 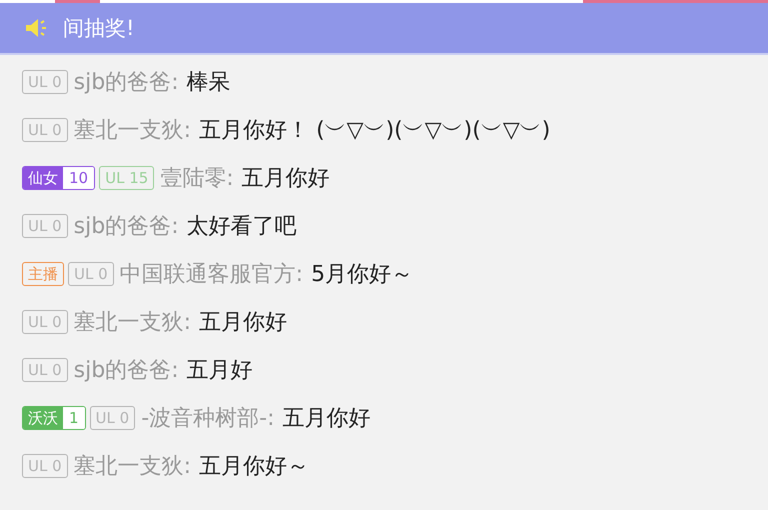 What do you see at coordinates (74, 418) in the screenshot?
I see `medal-level: 1` at bounding box center [74, 418].